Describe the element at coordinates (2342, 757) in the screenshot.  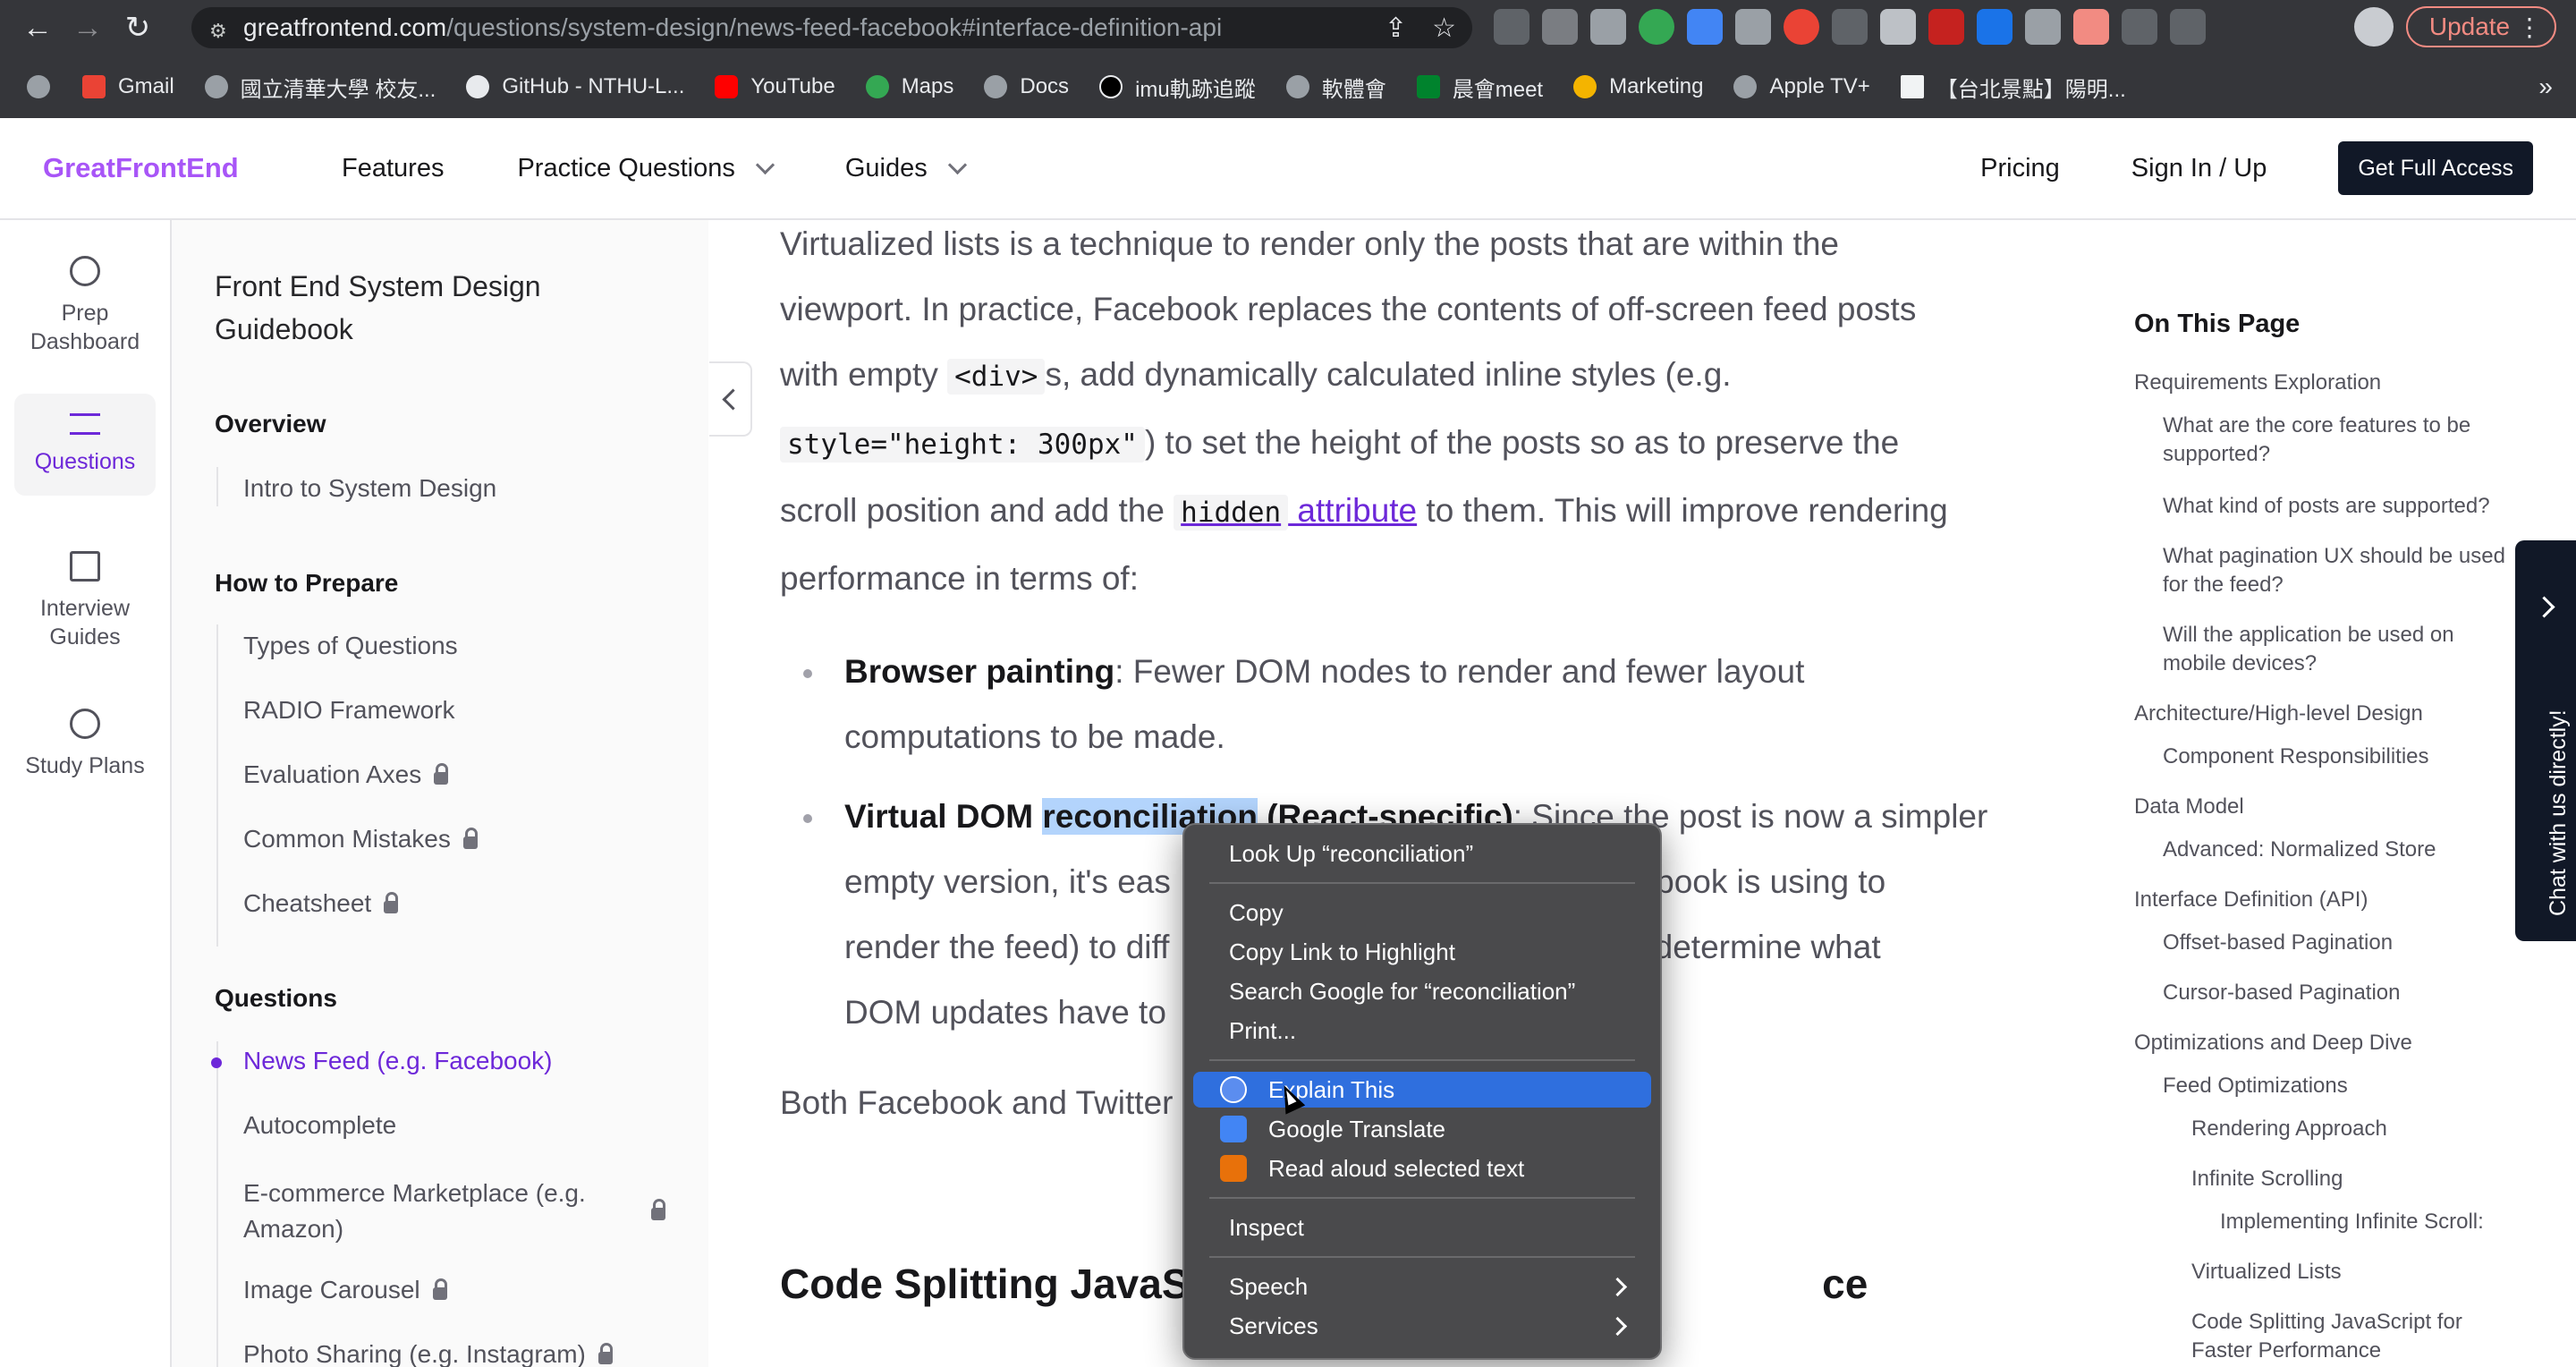
I see `toc-link: Component Responsibilities` at that location.